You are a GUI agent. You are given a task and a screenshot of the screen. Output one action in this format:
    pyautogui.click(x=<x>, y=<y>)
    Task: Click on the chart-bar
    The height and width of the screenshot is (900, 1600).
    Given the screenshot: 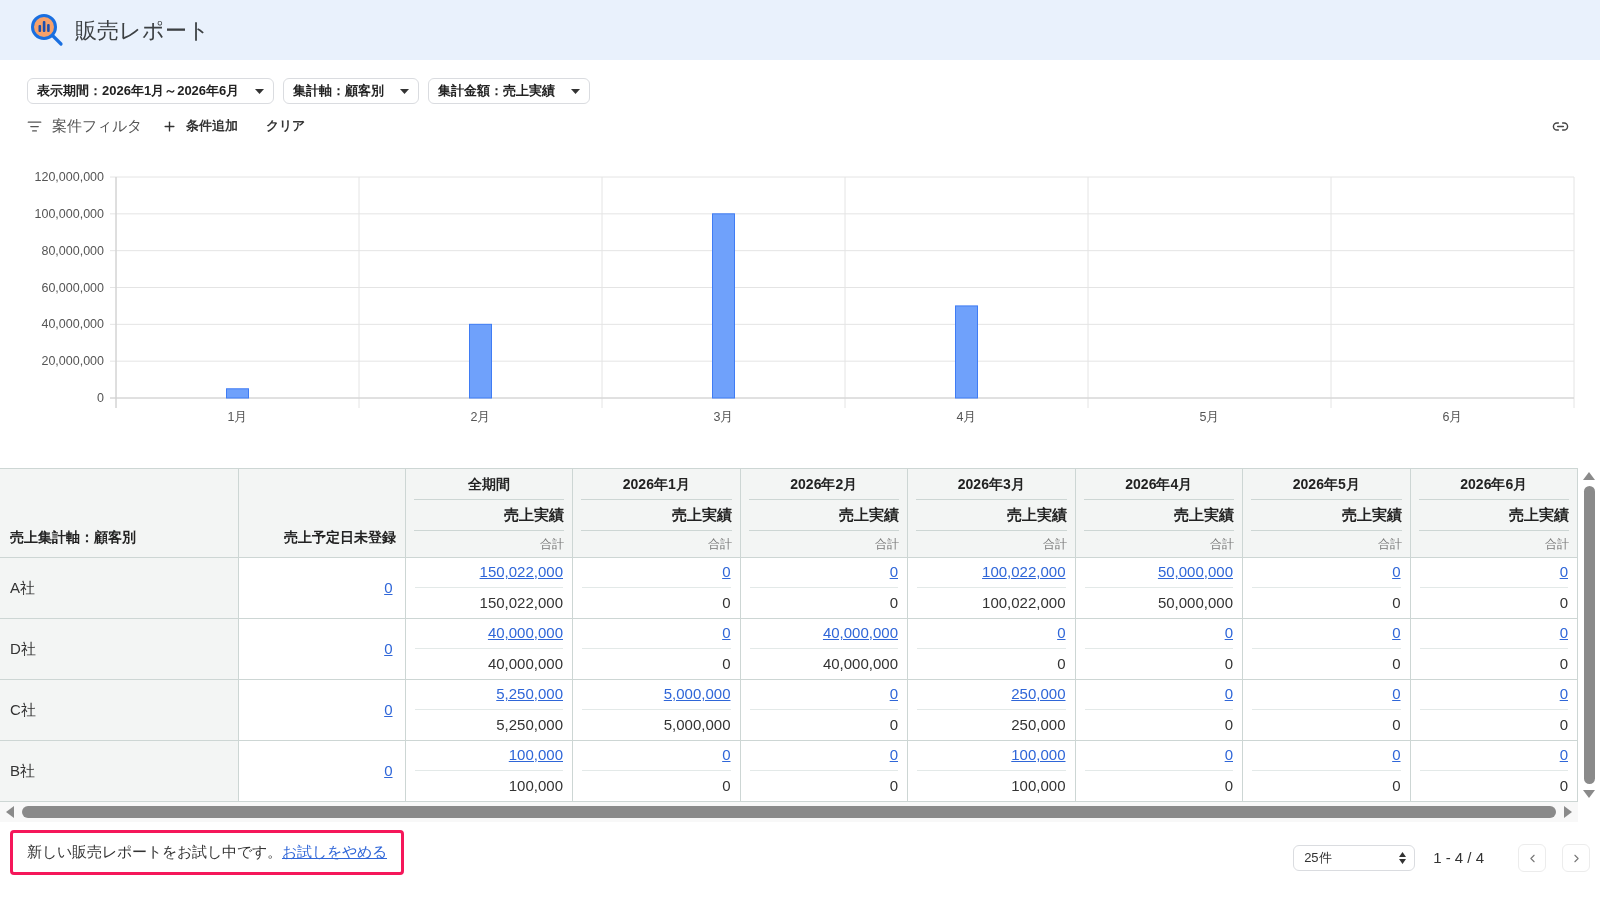 What is the action you would take?
    pyautogui.click(x=237, y=393)
    